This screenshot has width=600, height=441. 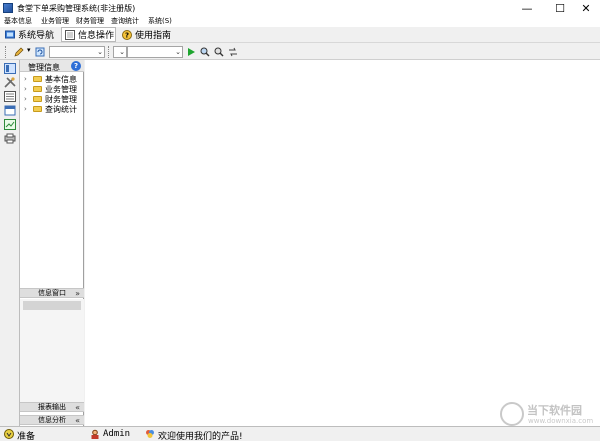 I want to click on info-analysis-label: 信息分析, so click(x=52, y=420).